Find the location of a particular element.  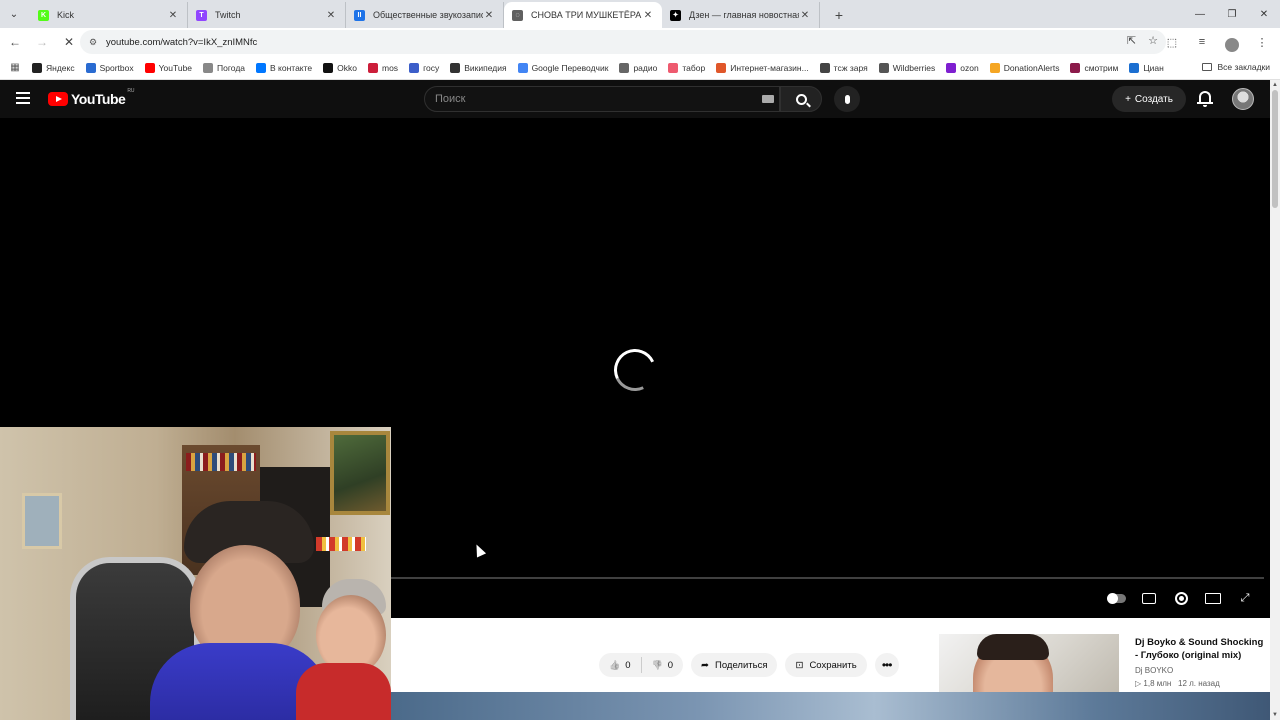

page-scrollbar: ▲ ▼ is located at coordinates (1275, 400).